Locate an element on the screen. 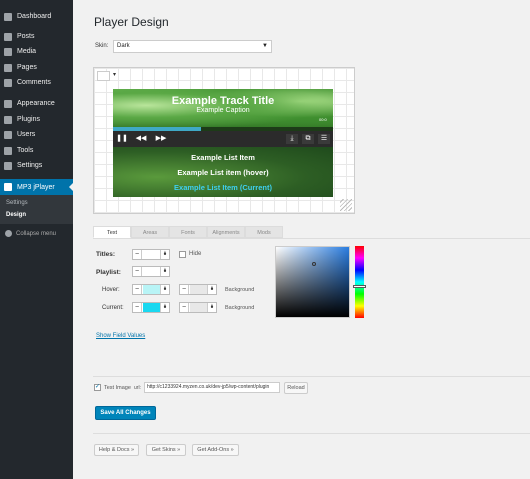 This screenshot has width=530, height=479. hue-slider is located at coordinates (359, 282).